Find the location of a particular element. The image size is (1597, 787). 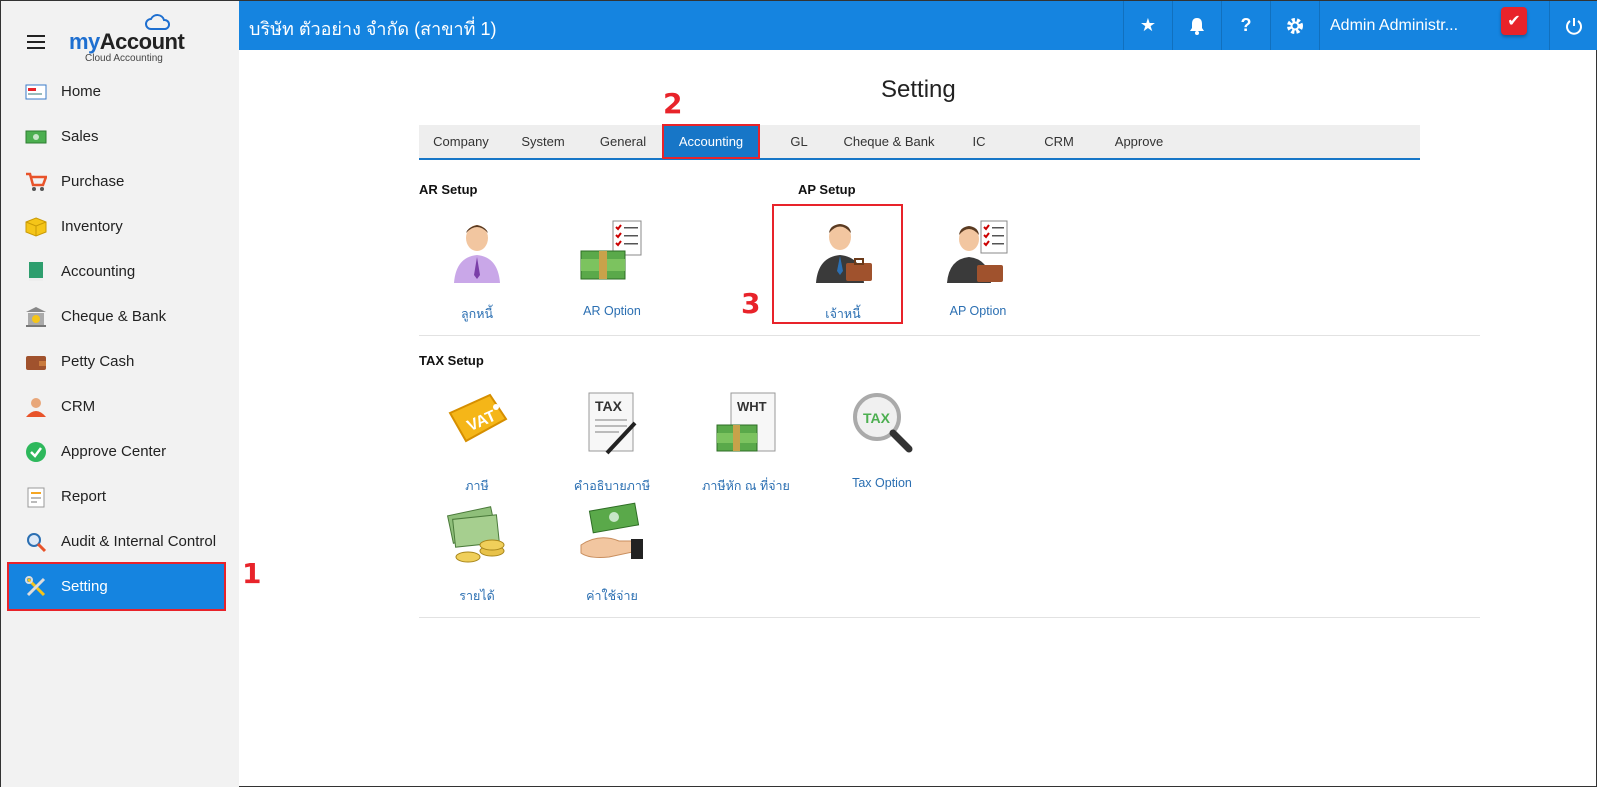

tile-tax: VAT ภาษี is located at coordinates (477, 443).